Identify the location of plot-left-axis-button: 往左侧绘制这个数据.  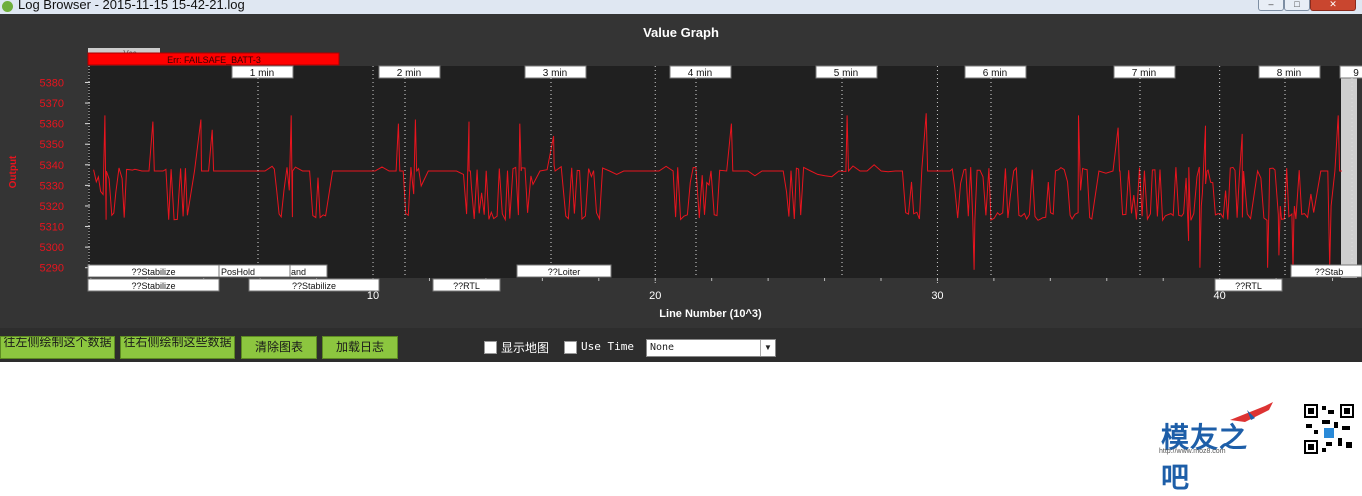
(57, 347).